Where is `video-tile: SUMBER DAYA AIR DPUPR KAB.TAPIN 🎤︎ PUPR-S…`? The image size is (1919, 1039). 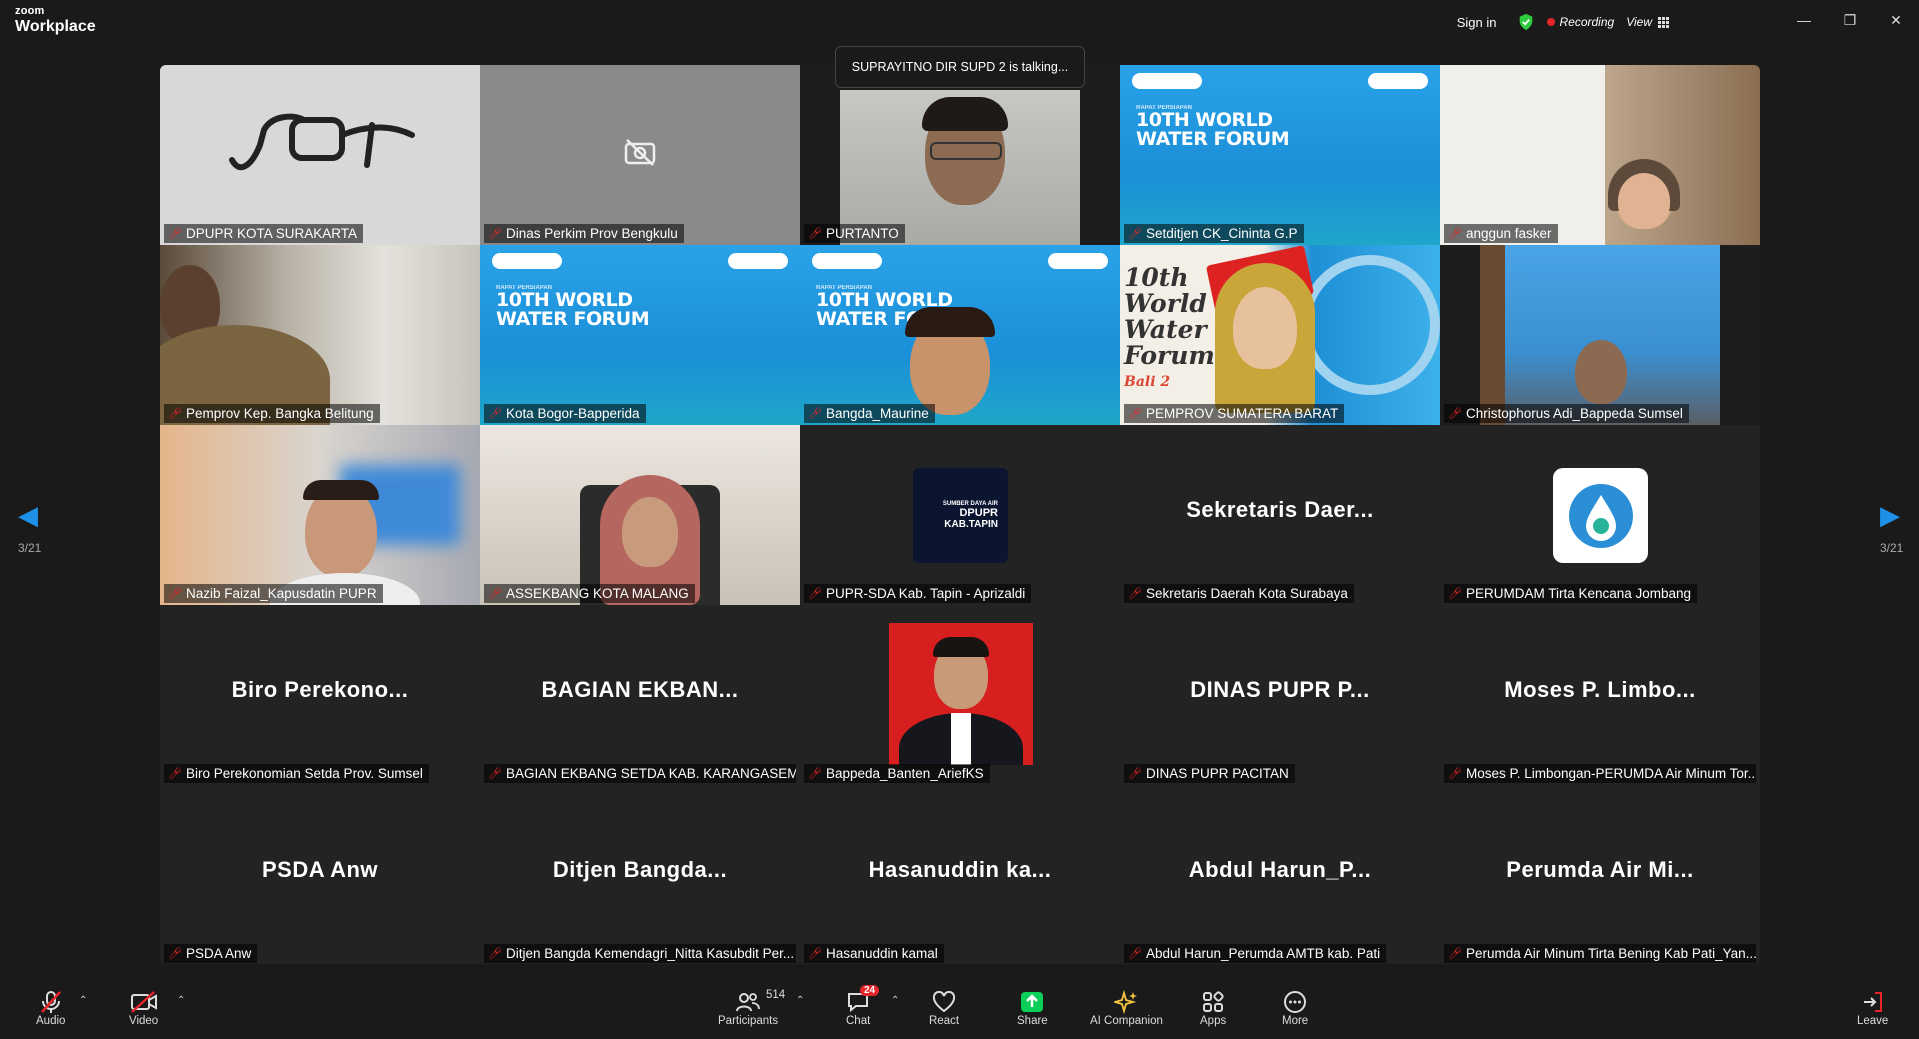
video-tile: SUMBER DAYA AIR DPUPR KAB.TAPIN 🎤︎ PUPR-S… is located at coordinates (960, 515).